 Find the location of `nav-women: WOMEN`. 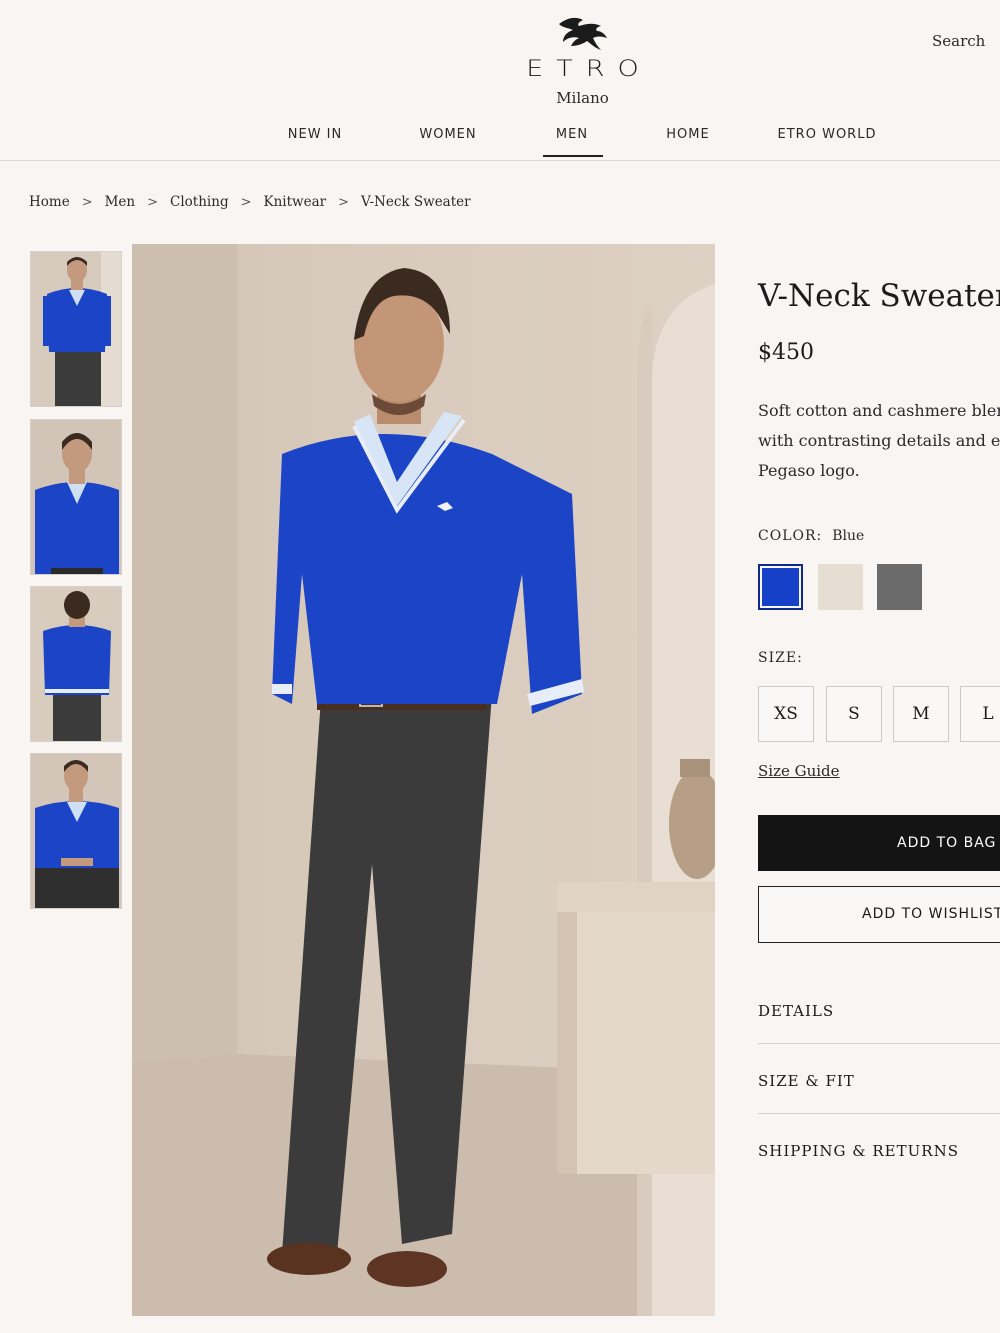

nav-women: WOMEN is located at coordinates (447, 134).